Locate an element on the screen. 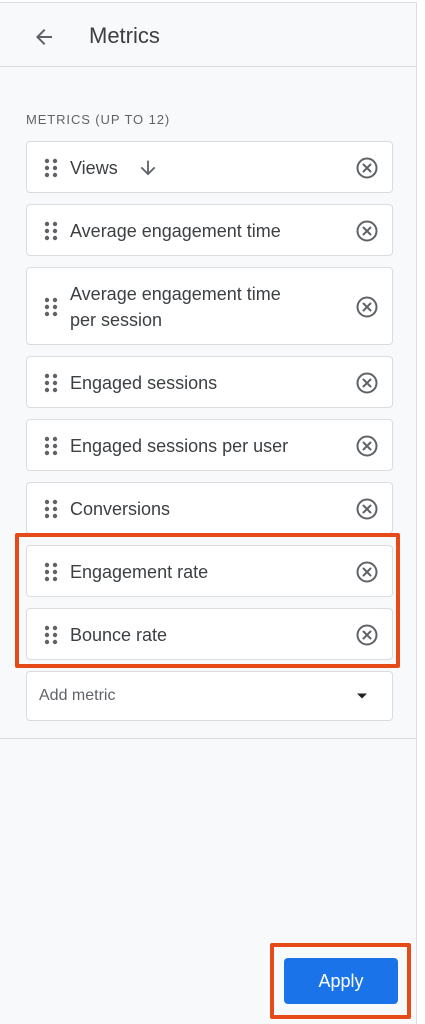 Image resolution: width=425 pixels, height=1024 pixels. arrow-down-icon is located at coordinates (148, 168).